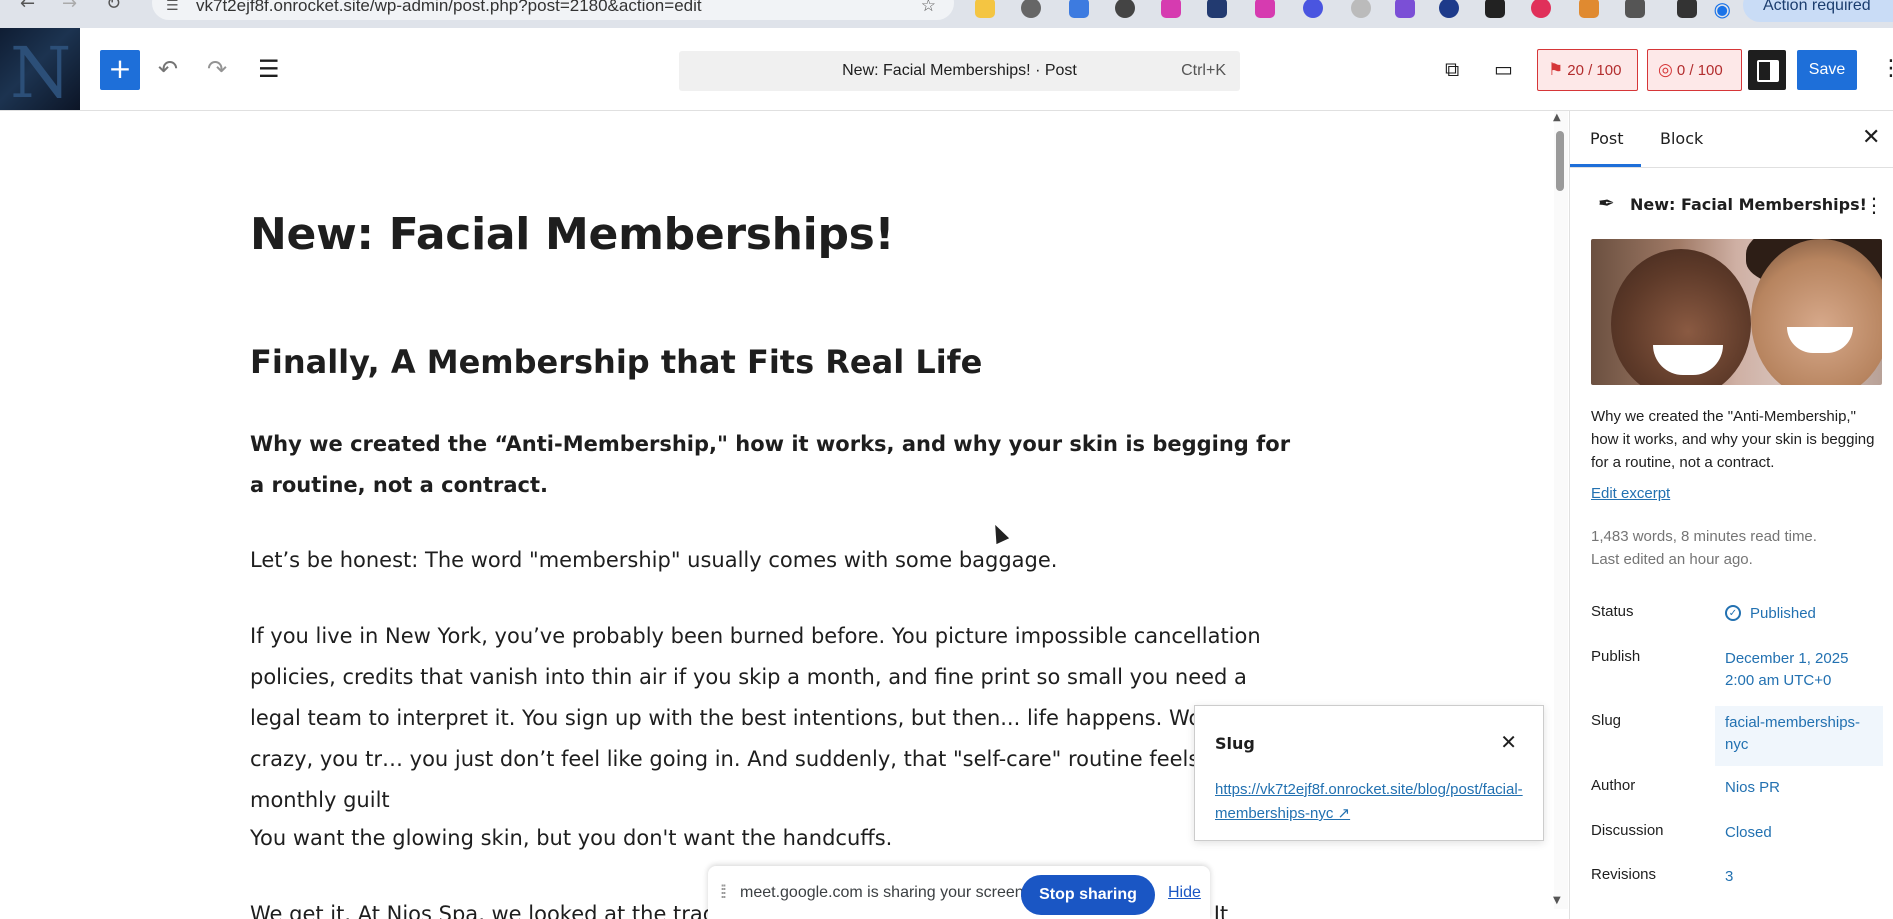  Describe the element at coordinates (217, 69) in the screenshot. I see `redo-icon: ↷` at that location.